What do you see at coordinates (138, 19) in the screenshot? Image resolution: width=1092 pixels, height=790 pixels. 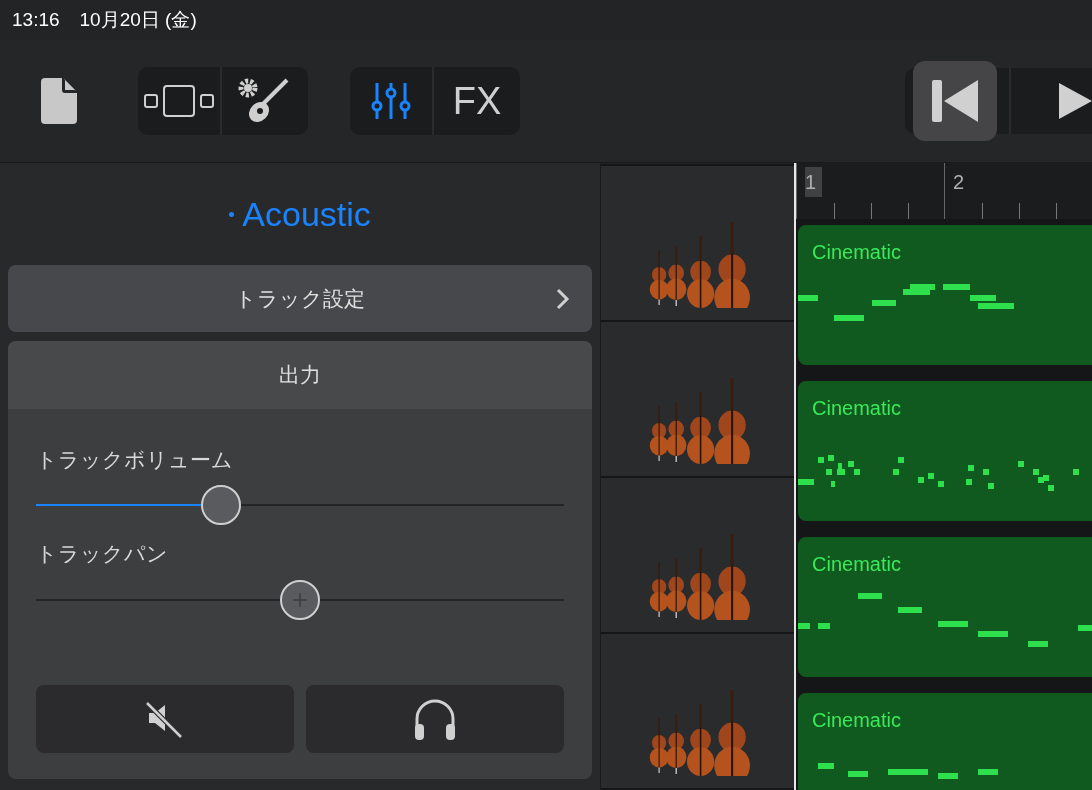 I see `status-date: 10月20日 (金)` at bounding box center [138, 19].